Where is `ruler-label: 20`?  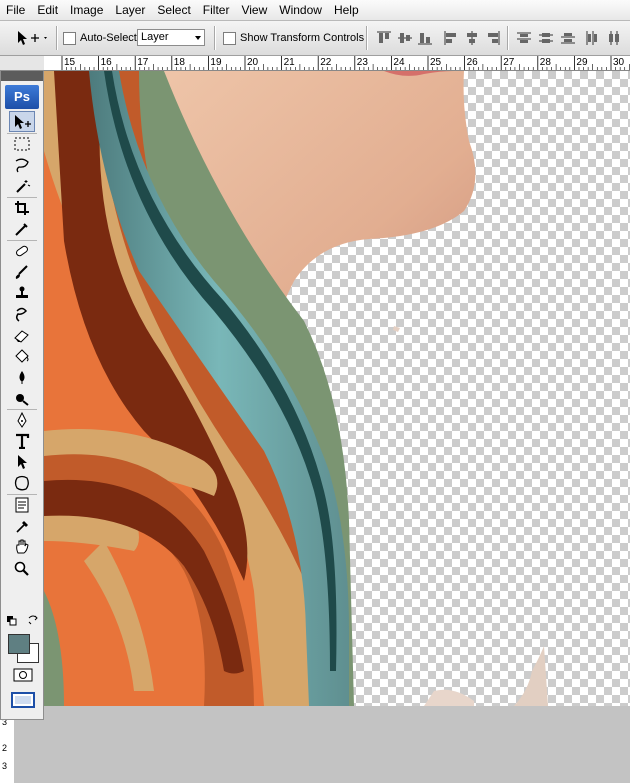 ruler-label: 20 is located at coordinates (253, 62).